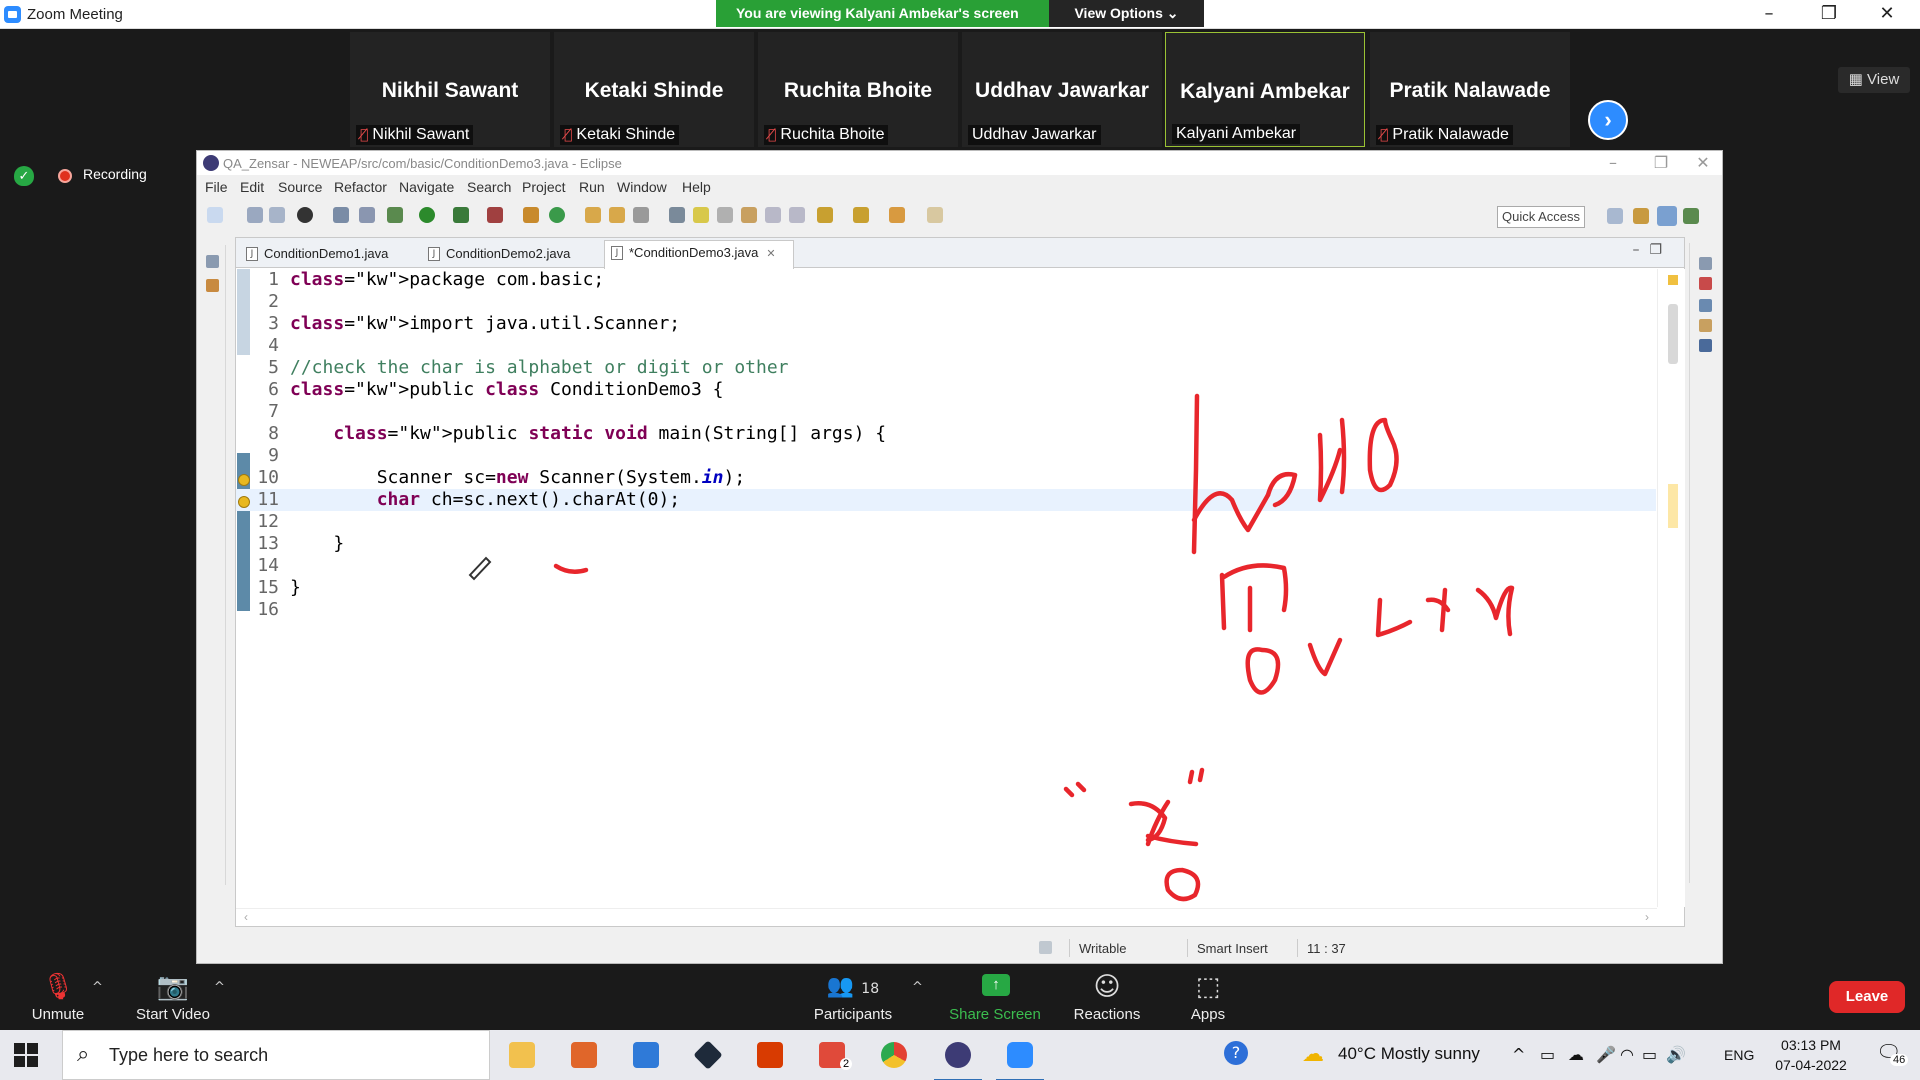 Image resolution: width=1920 pixels, height=1080 pixels. Describe the element at coordinates (642, 187) in the screenshot. I see `menu-window: Window` at that location.